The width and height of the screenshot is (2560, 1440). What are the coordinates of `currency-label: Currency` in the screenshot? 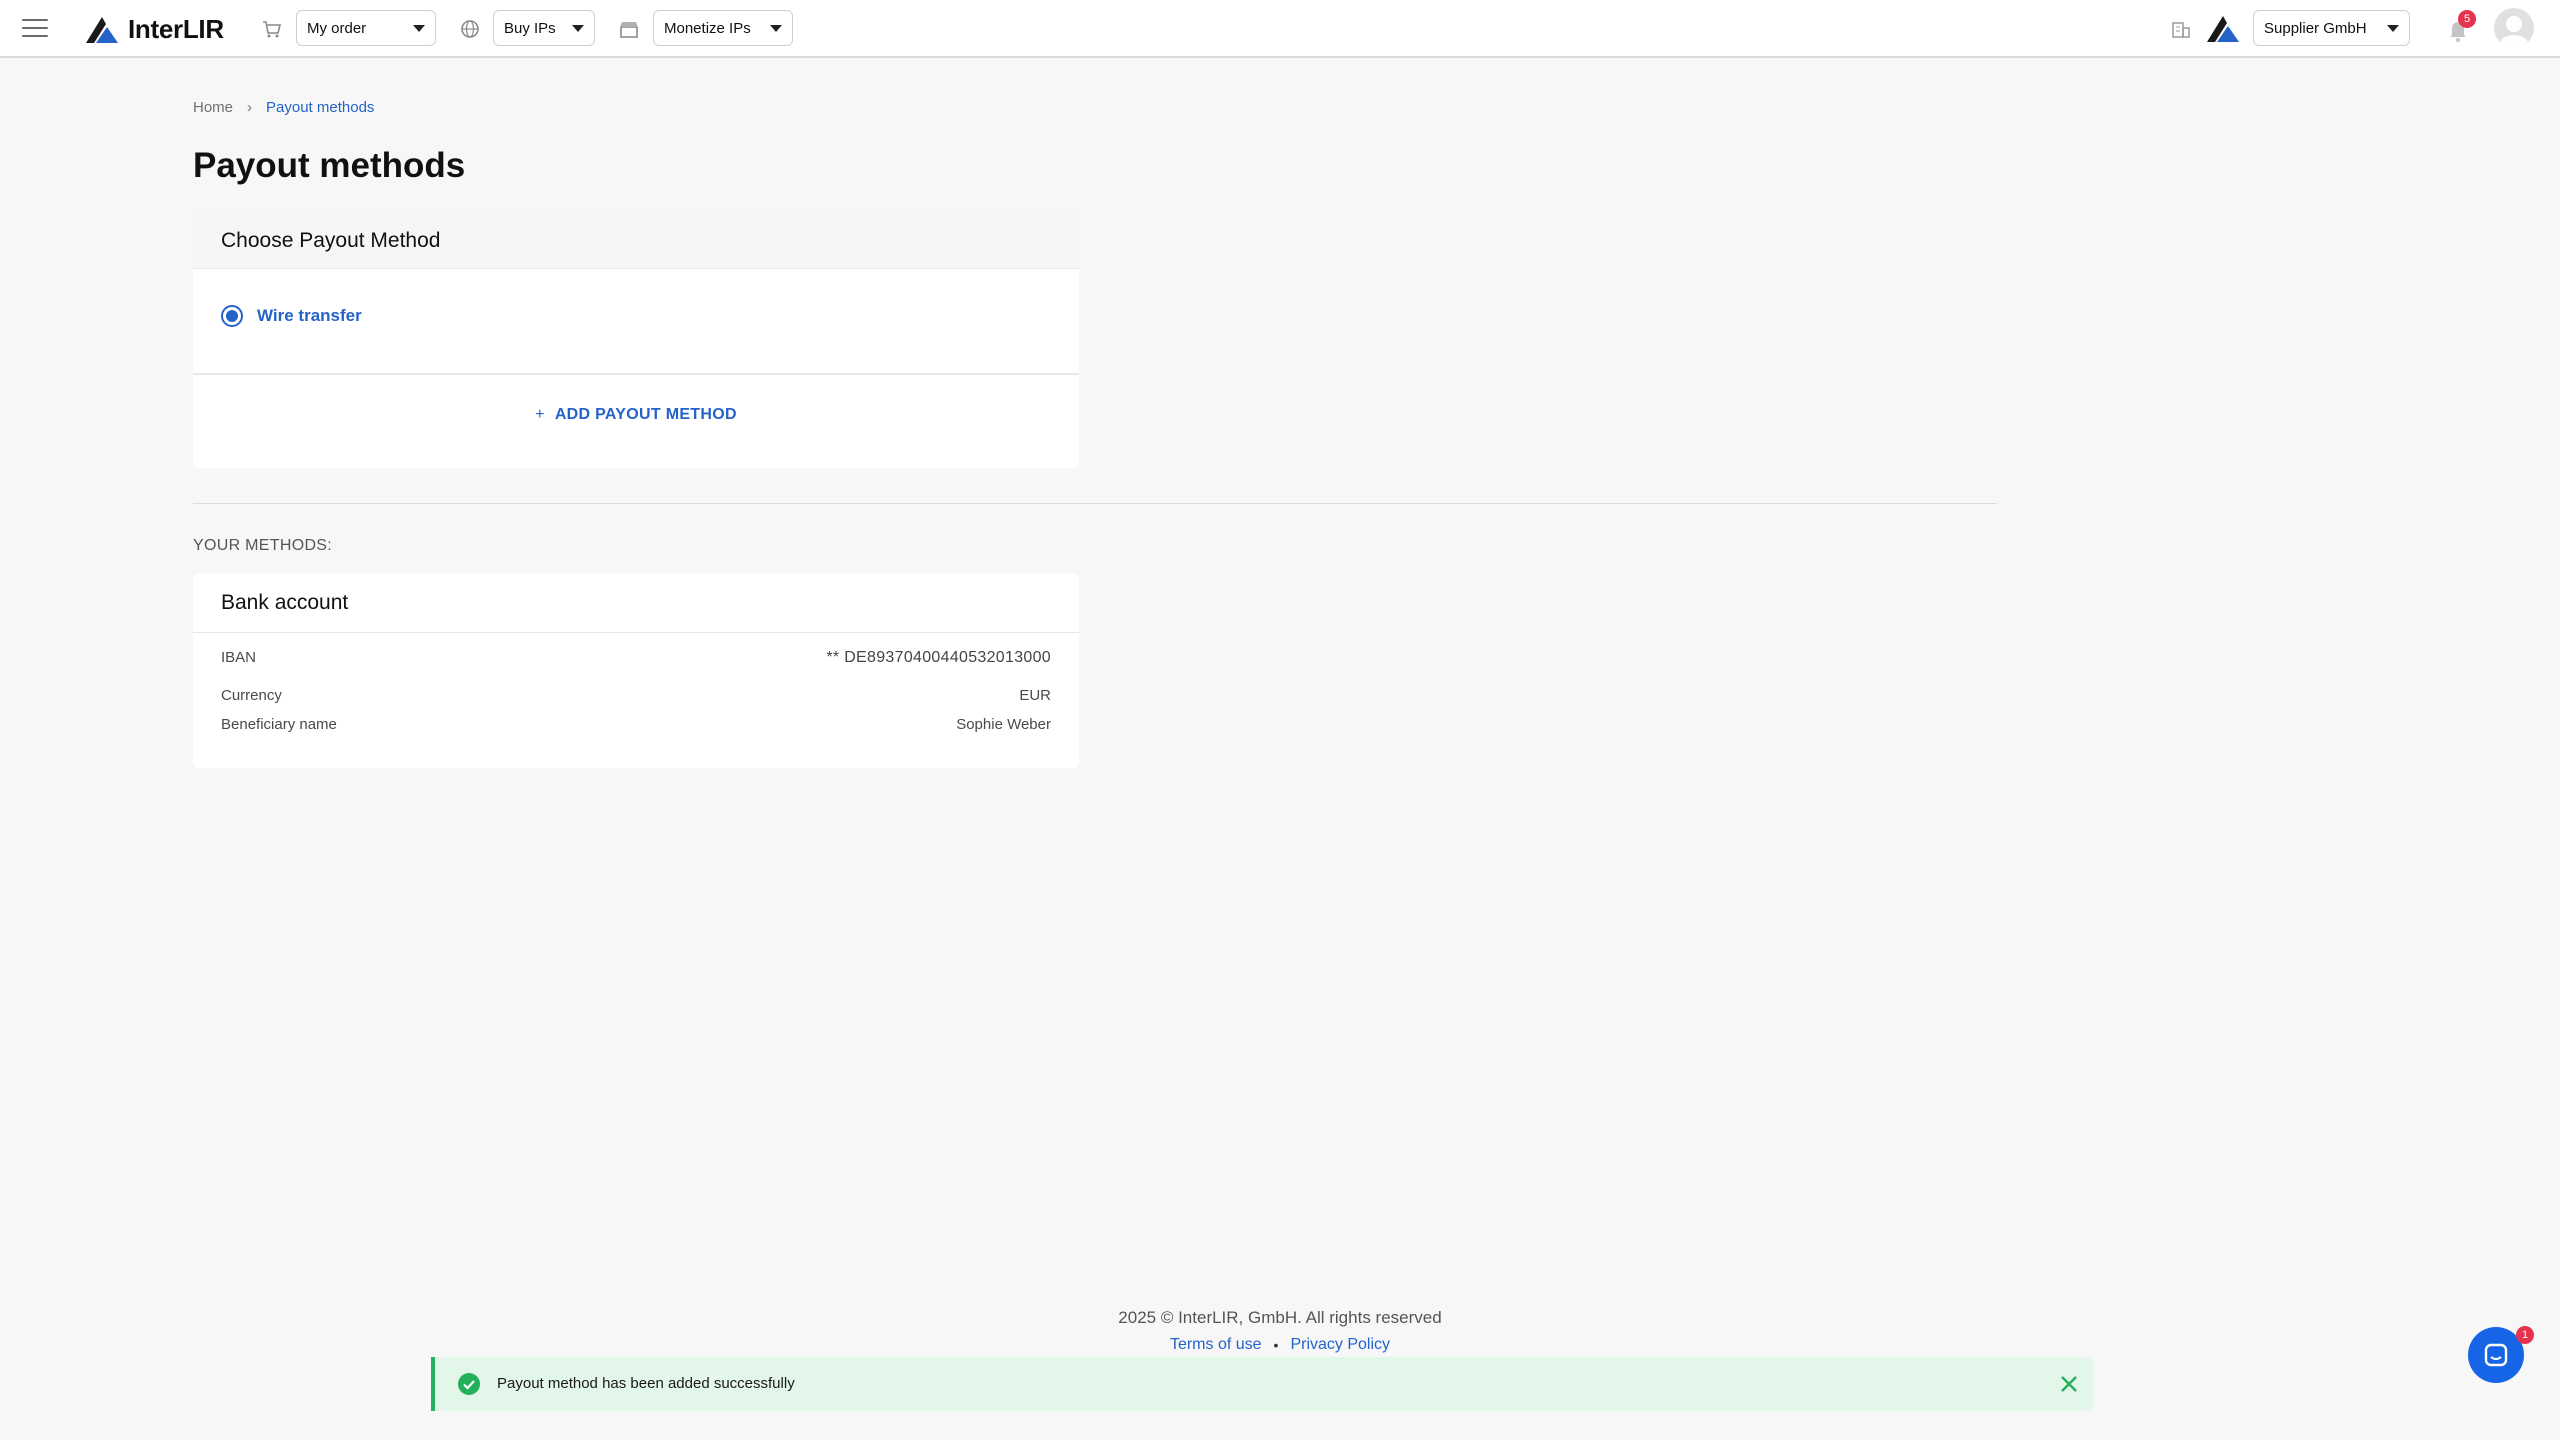 It's located at (251, 695).